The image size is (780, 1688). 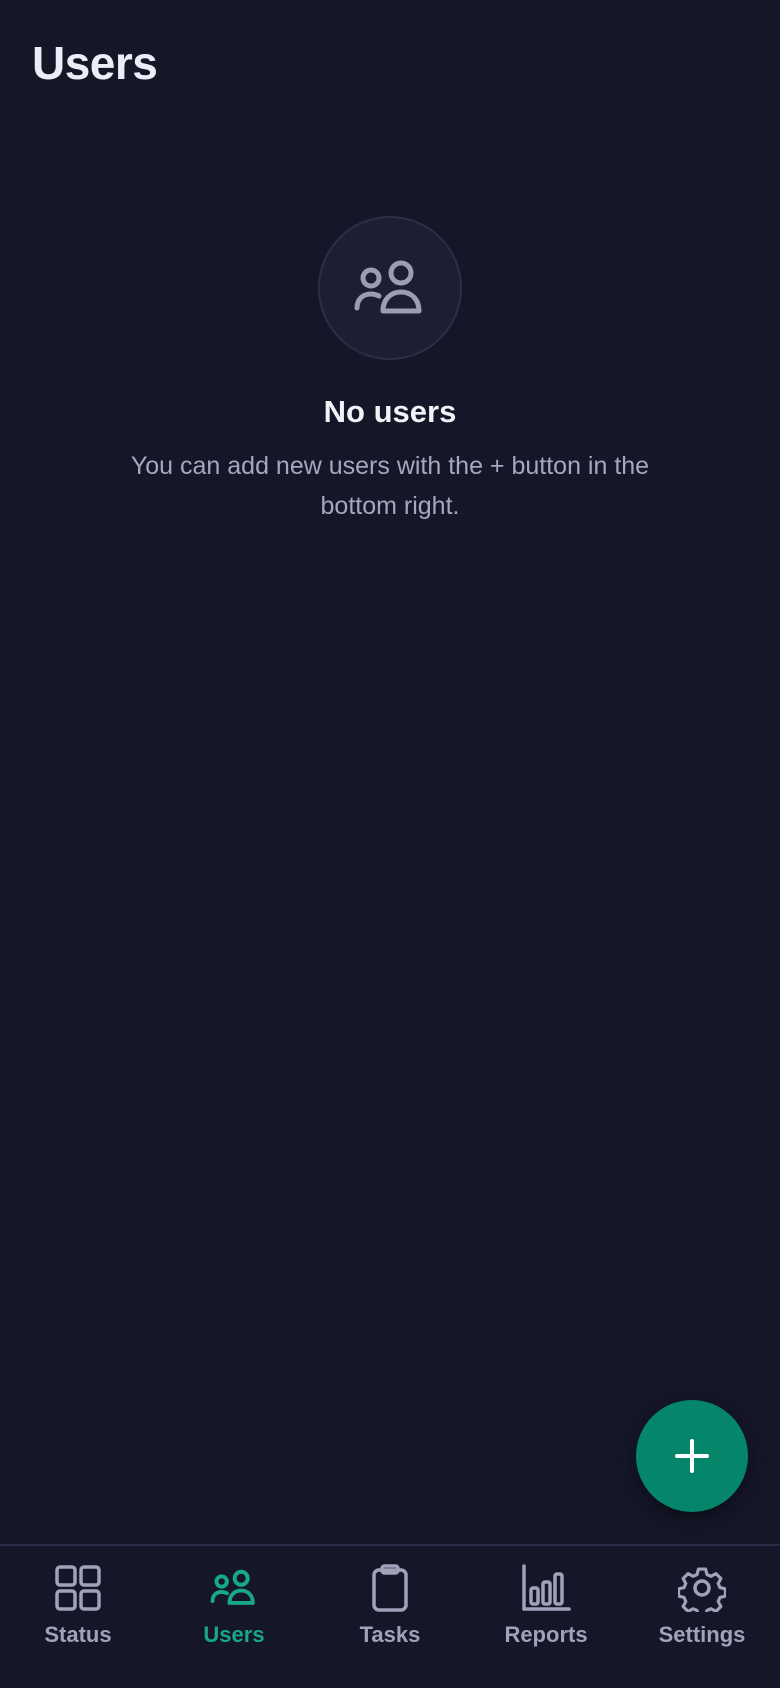 I want to click on plus-icon, so click(x=692, y=1456).